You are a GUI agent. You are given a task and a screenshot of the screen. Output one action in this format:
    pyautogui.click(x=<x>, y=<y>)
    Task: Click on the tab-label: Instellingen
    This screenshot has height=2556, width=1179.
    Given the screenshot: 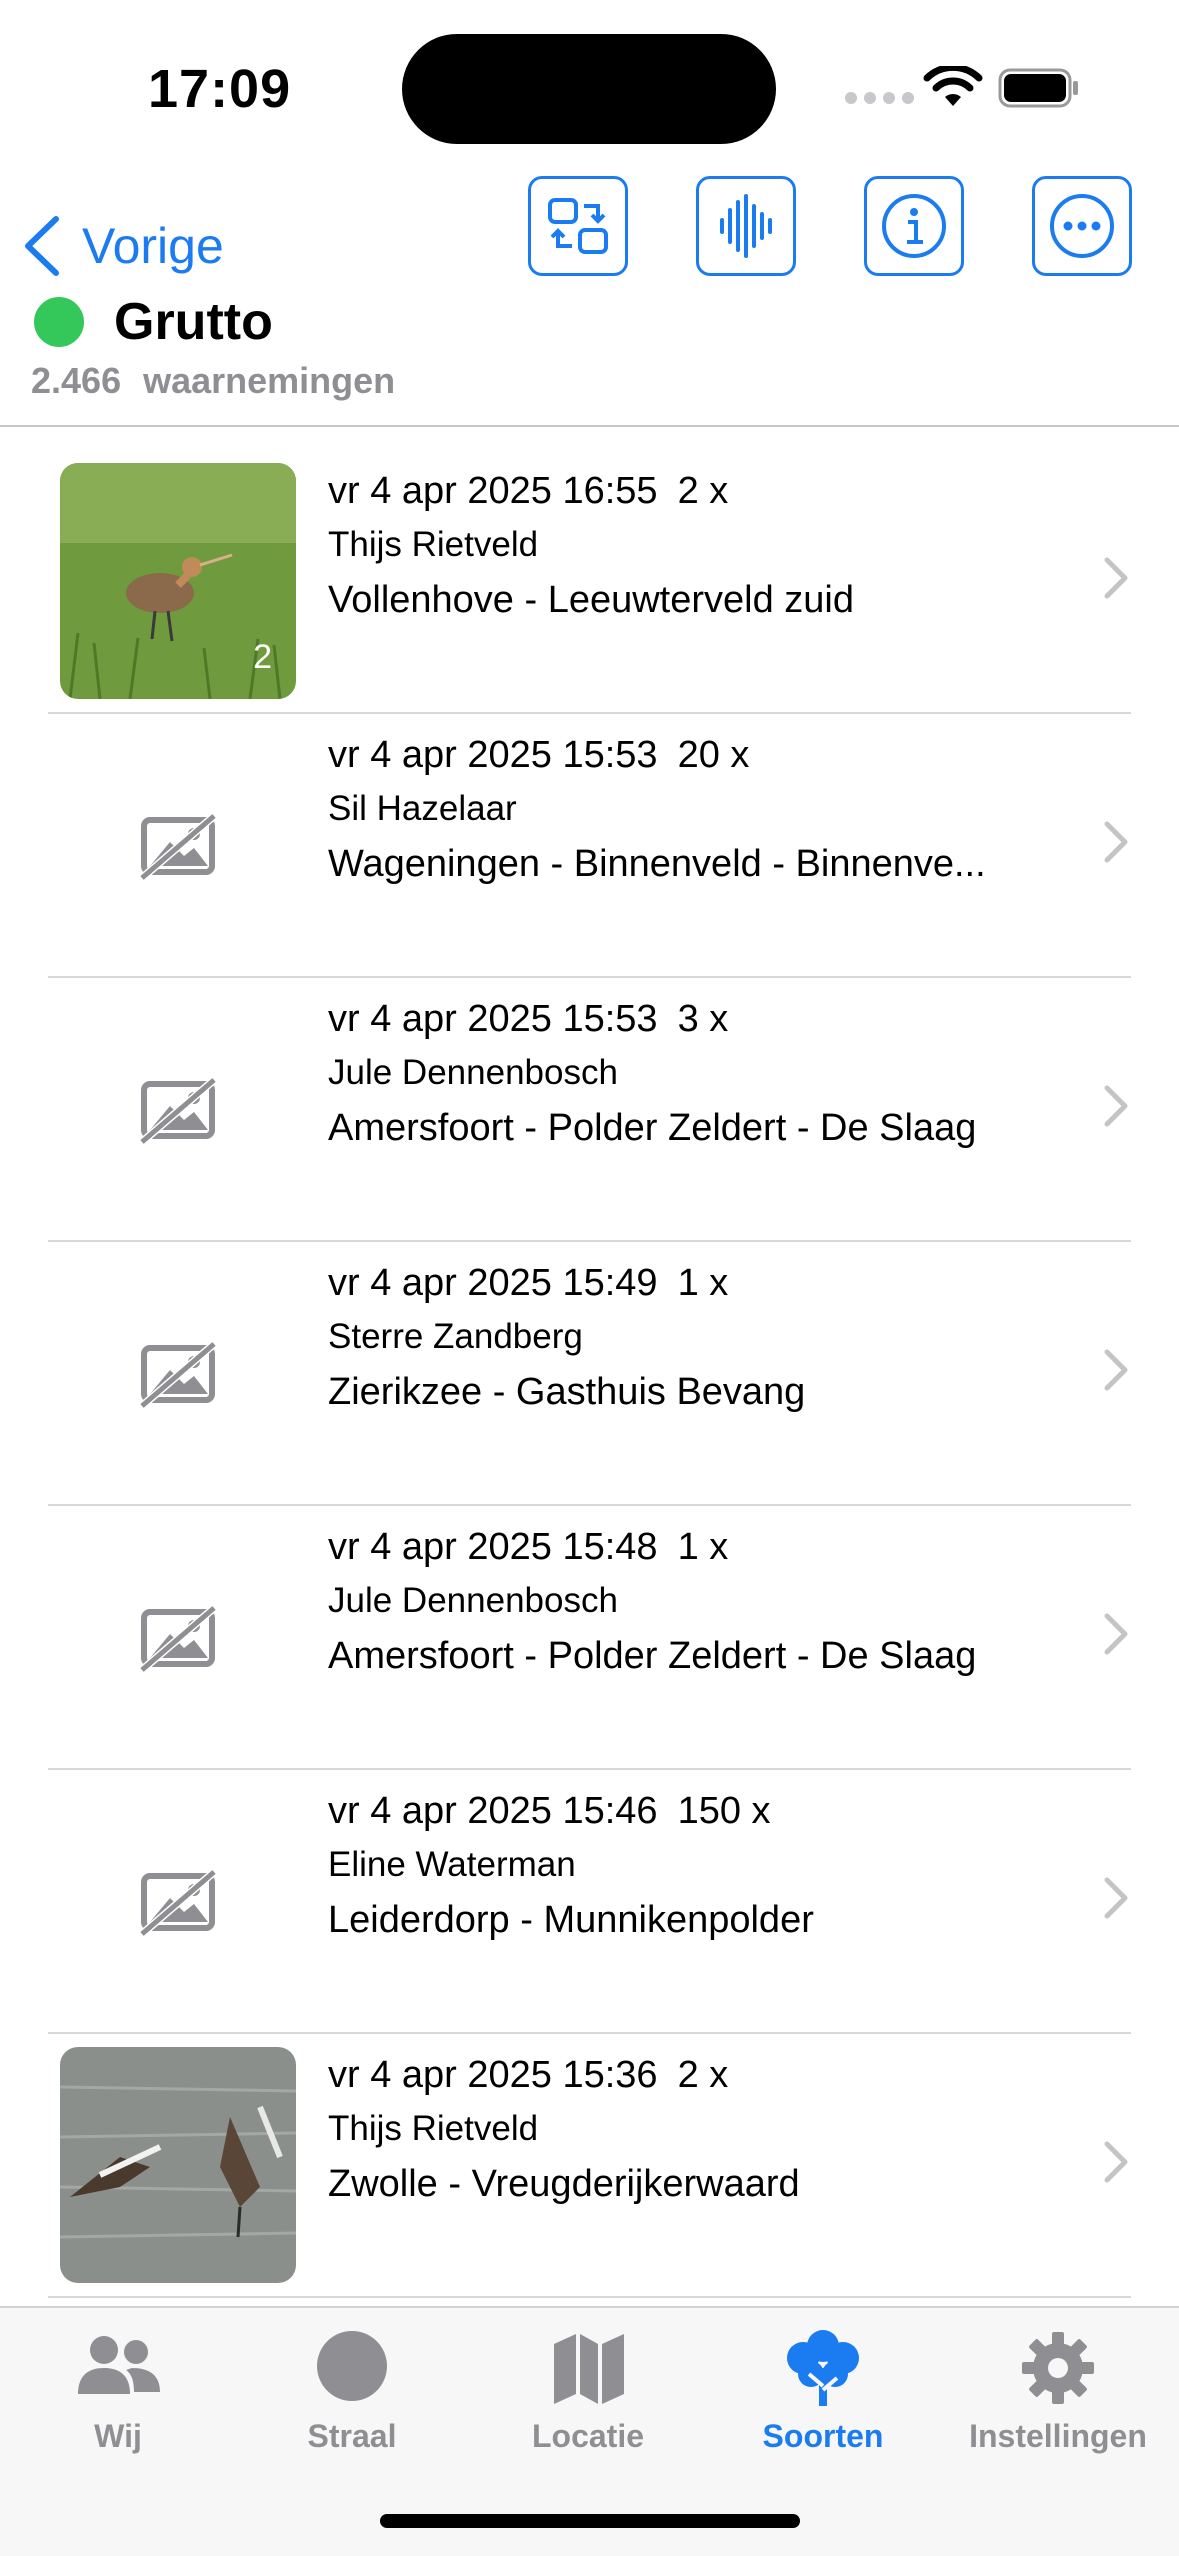 What is the action you would take?
    pyautogui.click(x=1058, y=2436)
    